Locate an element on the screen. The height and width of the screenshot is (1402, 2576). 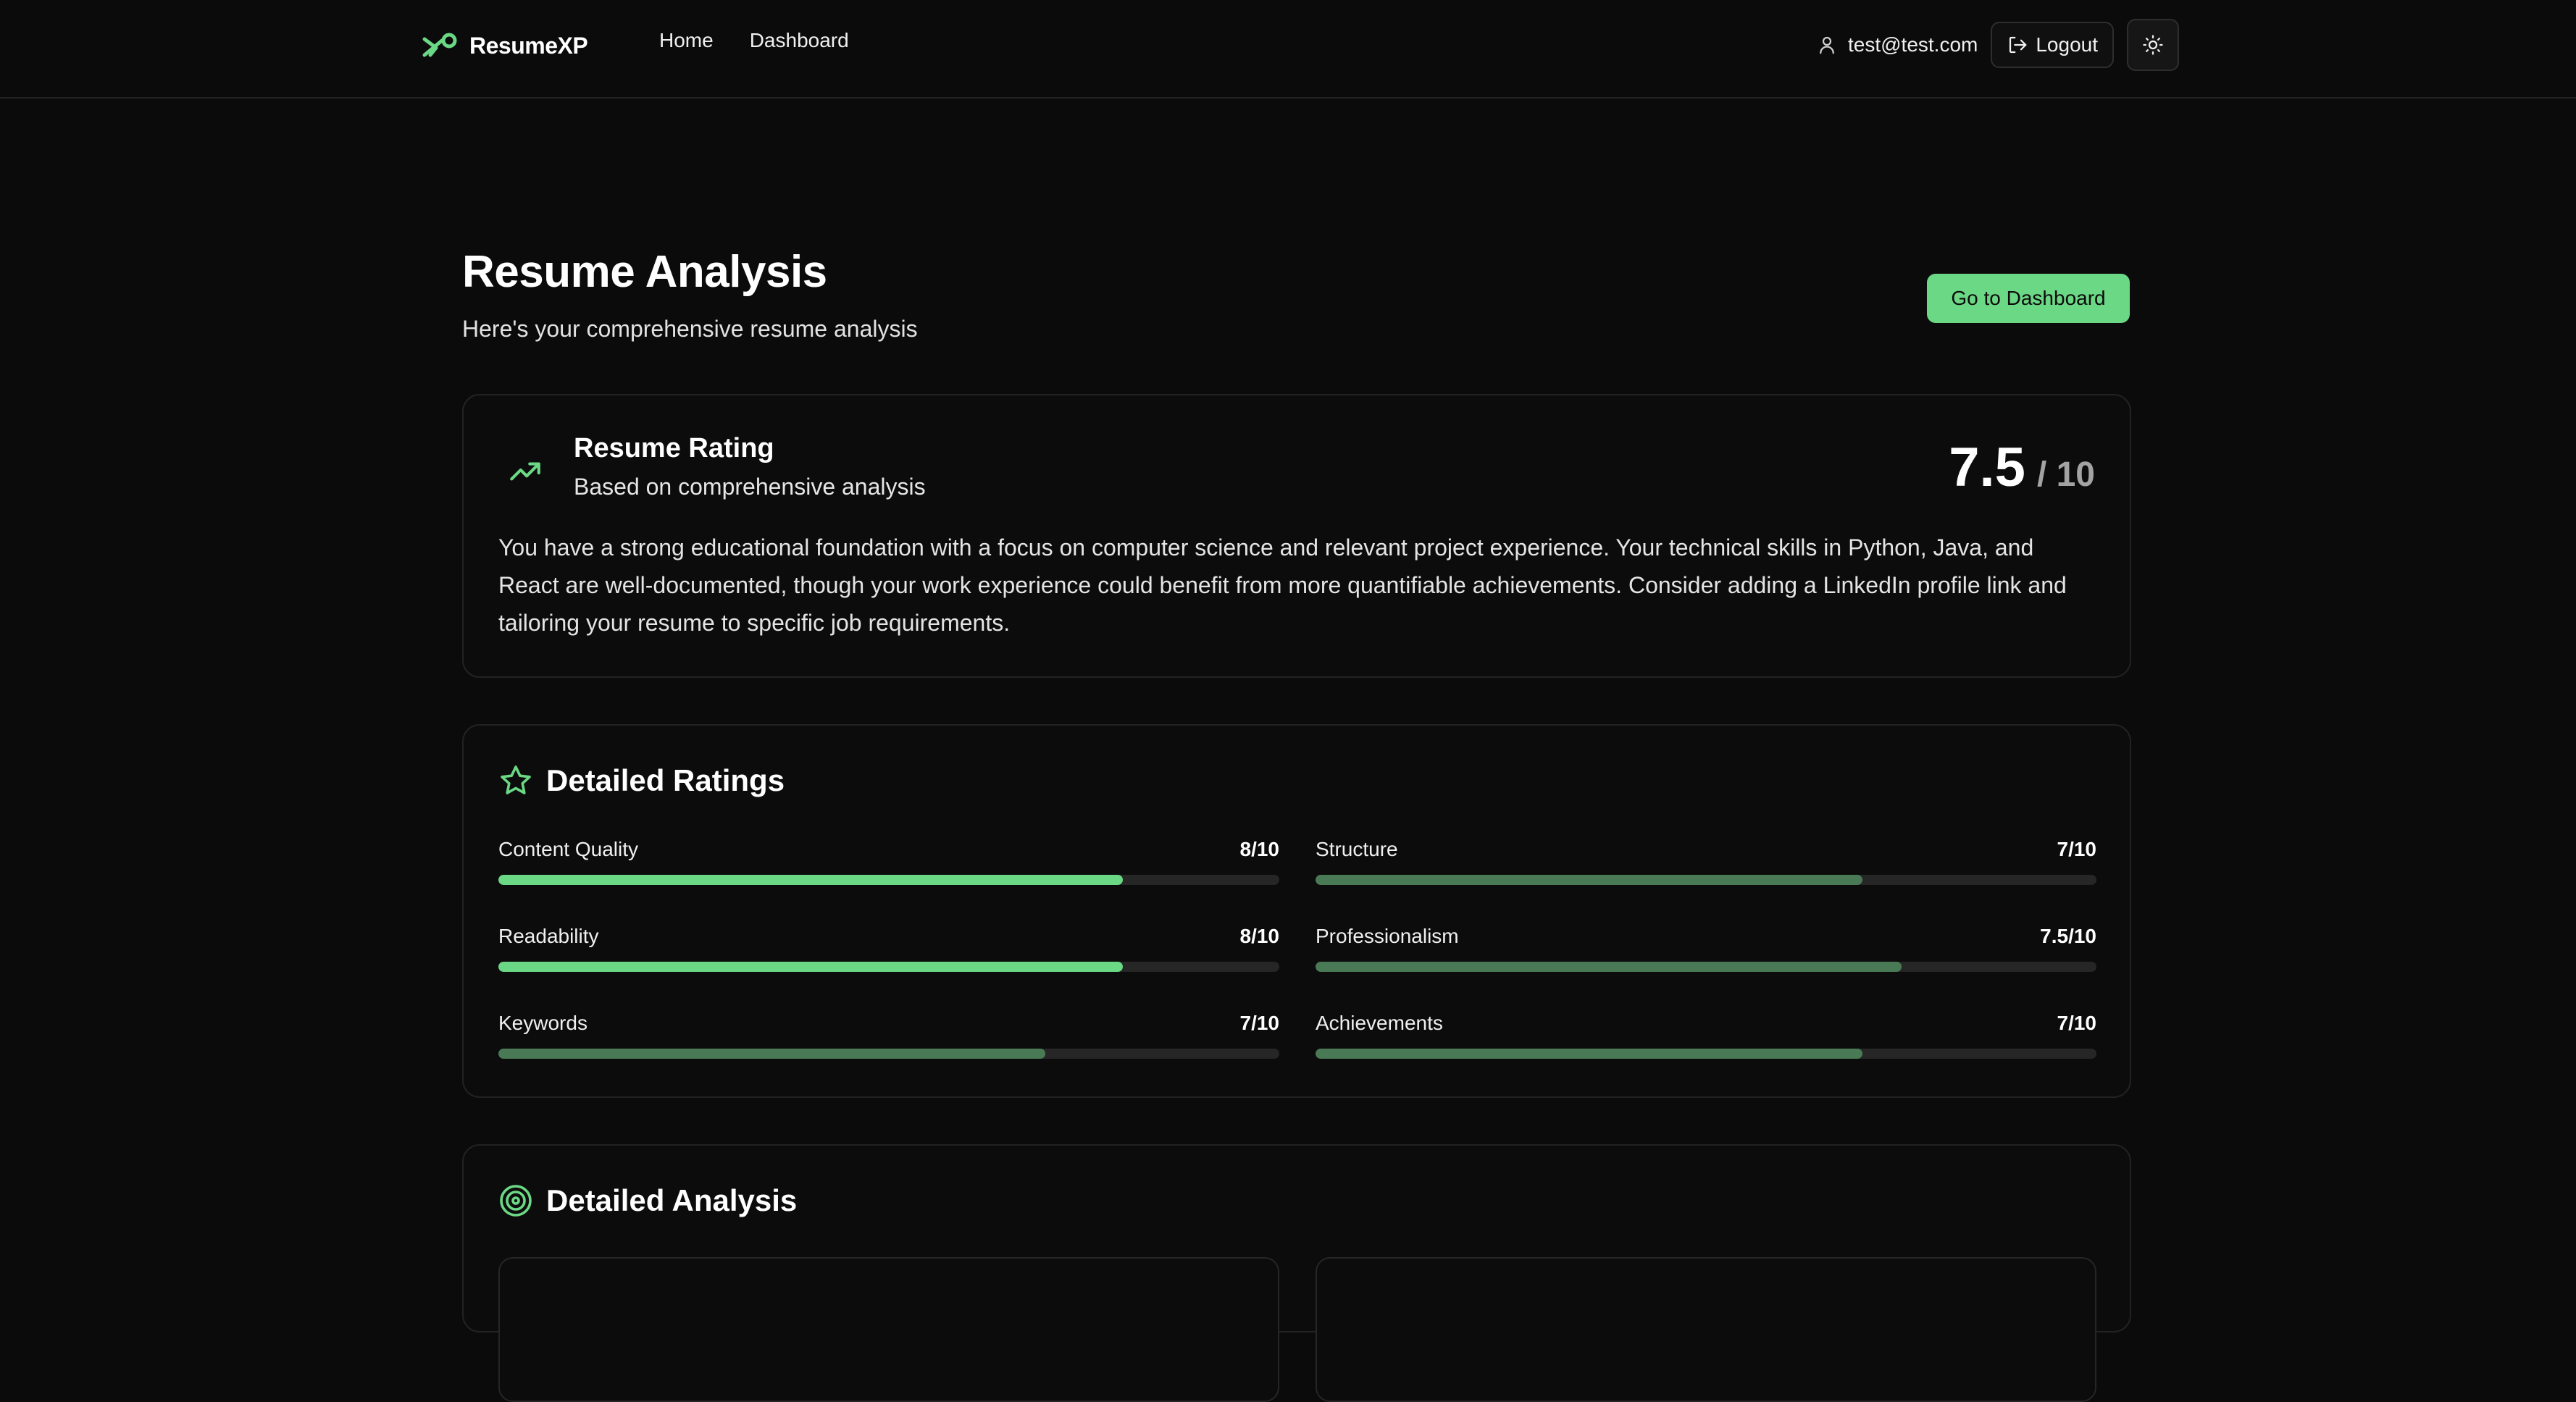
score-value: 7.5 is located at coordinates (1987, 467).